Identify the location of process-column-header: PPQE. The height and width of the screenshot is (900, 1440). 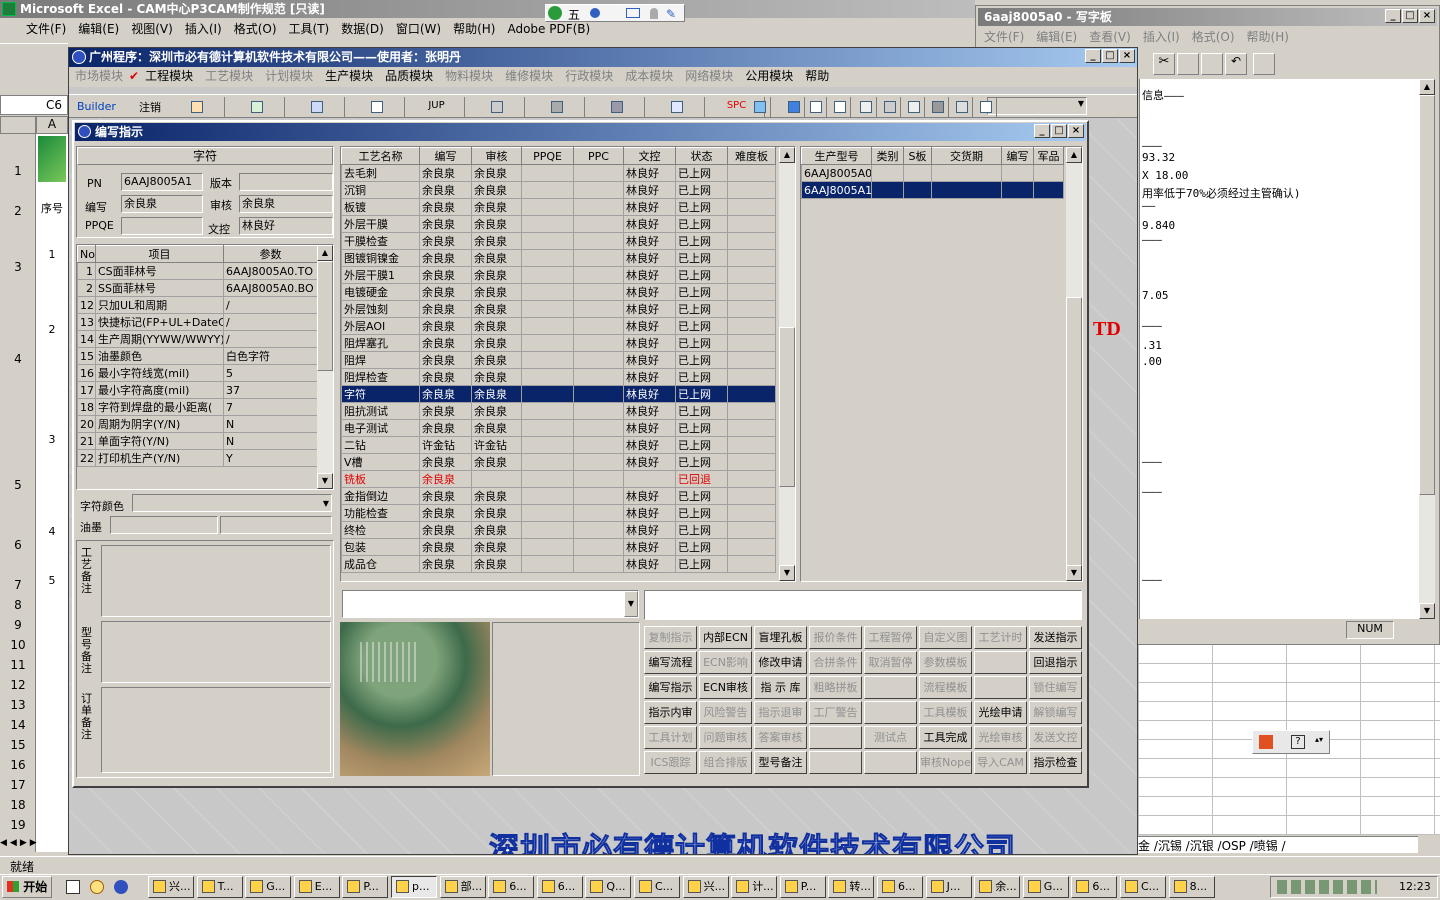
(547, 156).